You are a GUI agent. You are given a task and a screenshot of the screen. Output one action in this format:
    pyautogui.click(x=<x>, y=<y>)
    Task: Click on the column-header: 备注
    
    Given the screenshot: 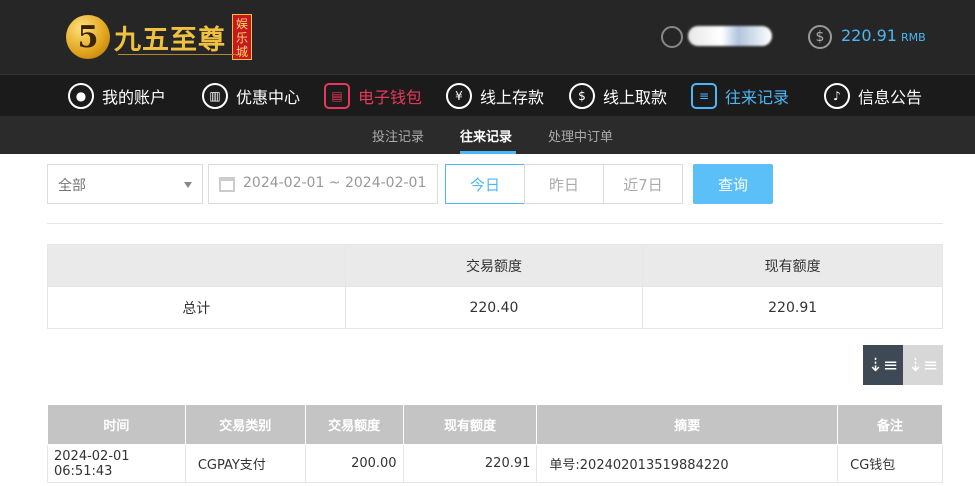 What is the action you would take?
    pyautogui.click(x=890, y=424)
    